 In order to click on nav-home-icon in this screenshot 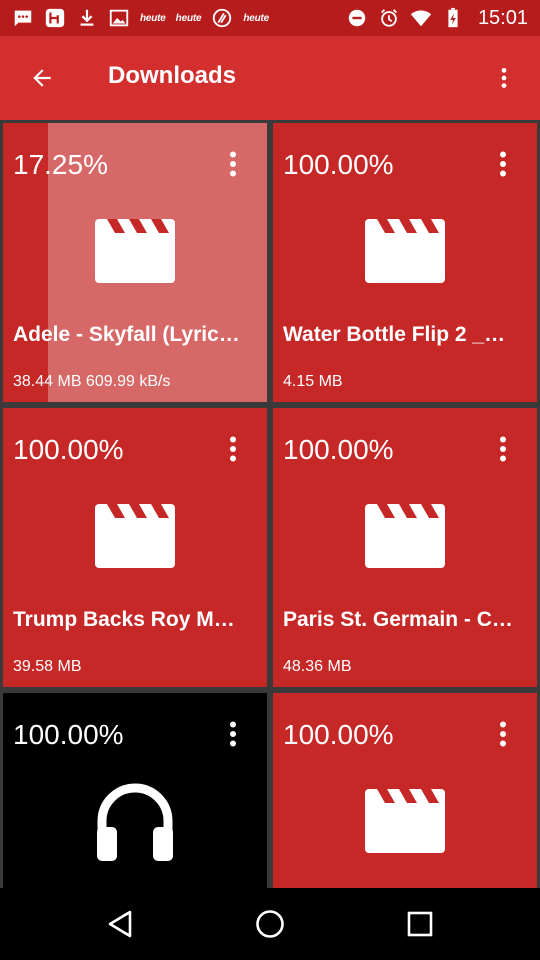, I will do `click(270, 924)`.